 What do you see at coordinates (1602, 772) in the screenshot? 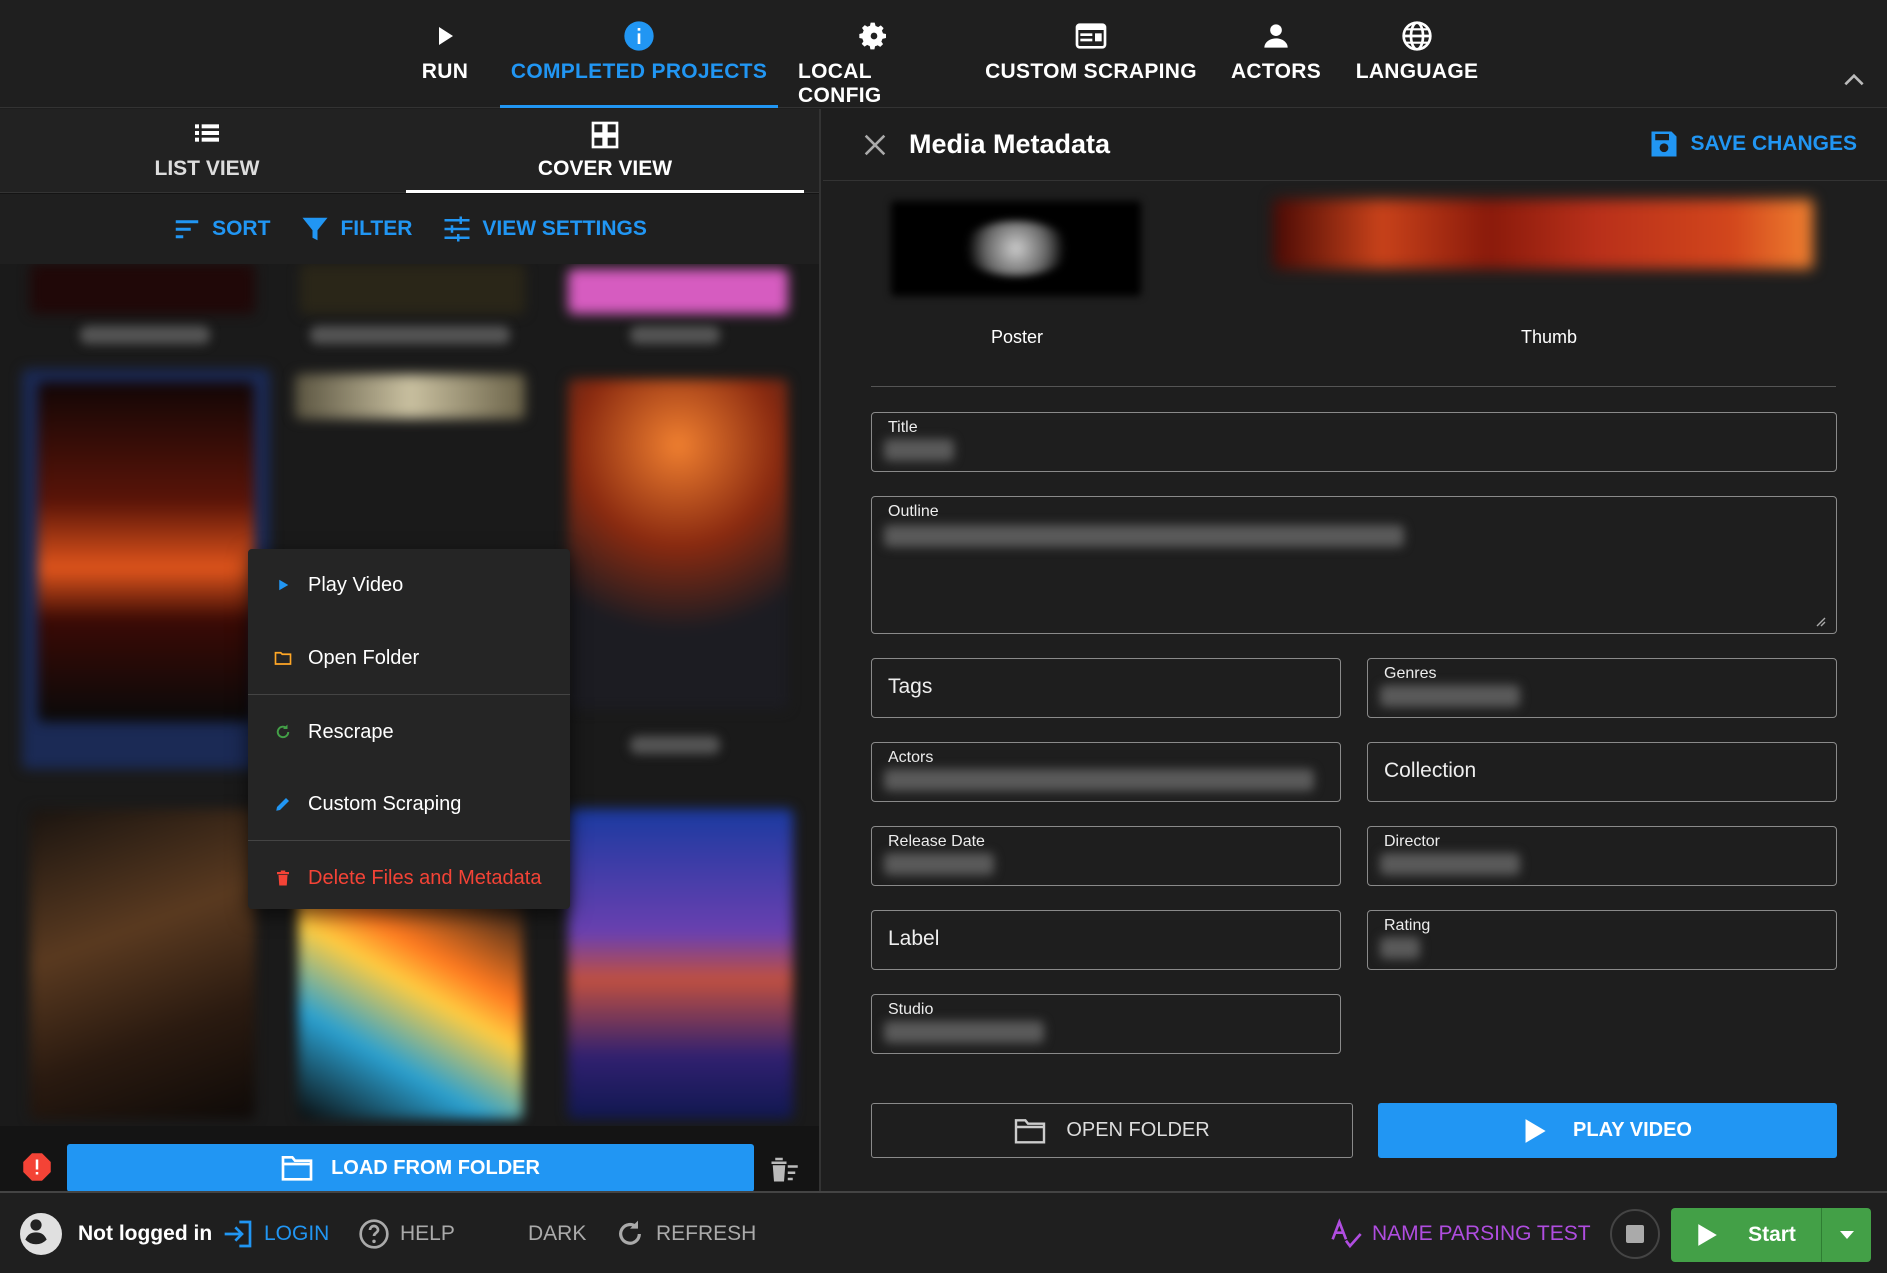
I see `collection-field: Collection` at bounding box center [1602, 772].